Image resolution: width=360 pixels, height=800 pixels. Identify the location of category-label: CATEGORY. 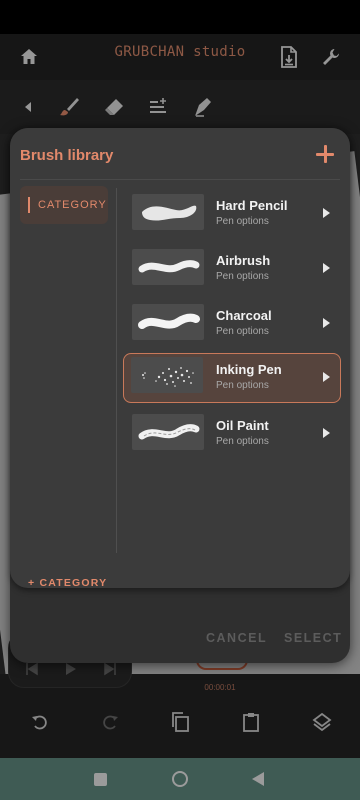
(72, 205).